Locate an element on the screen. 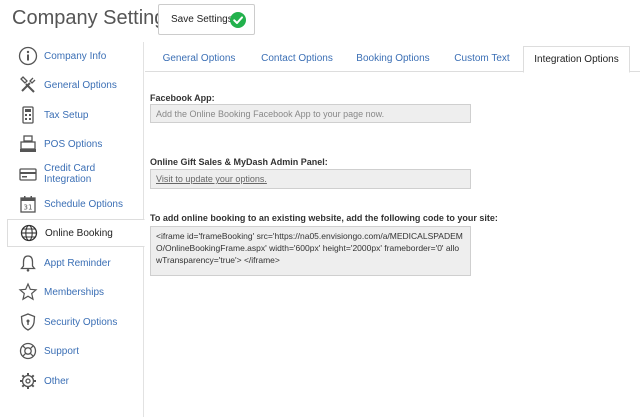 The width and height of the screenshot is (640, 417). globe-icon is located at coordinates (29, 233).